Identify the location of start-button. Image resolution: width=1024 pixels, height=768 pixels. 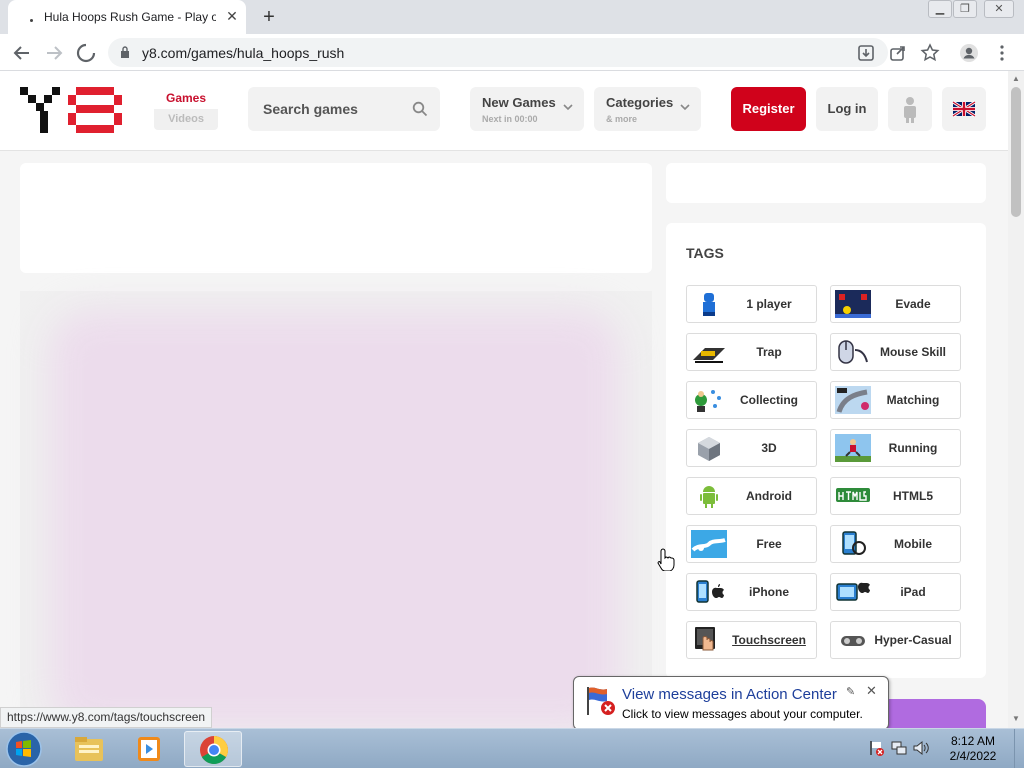
(24, 749).